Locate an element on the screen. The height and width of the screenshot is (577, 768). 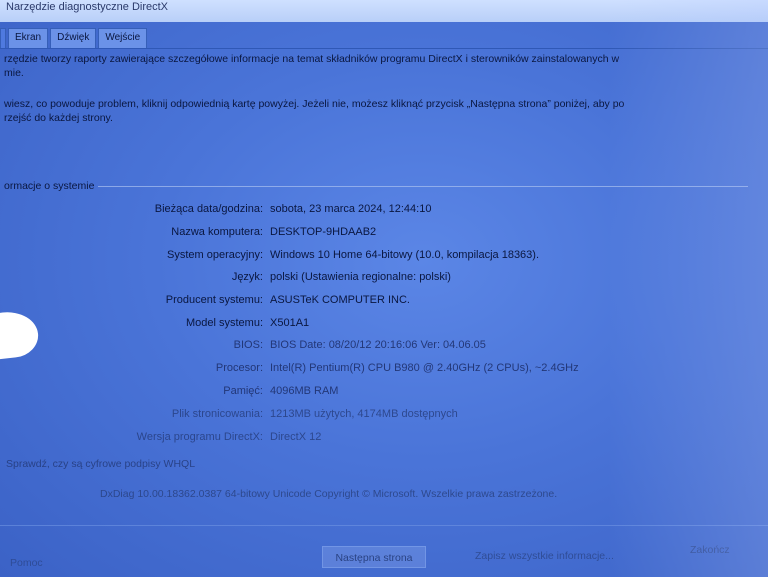
footer-divider is located at coordinates (384, 525).